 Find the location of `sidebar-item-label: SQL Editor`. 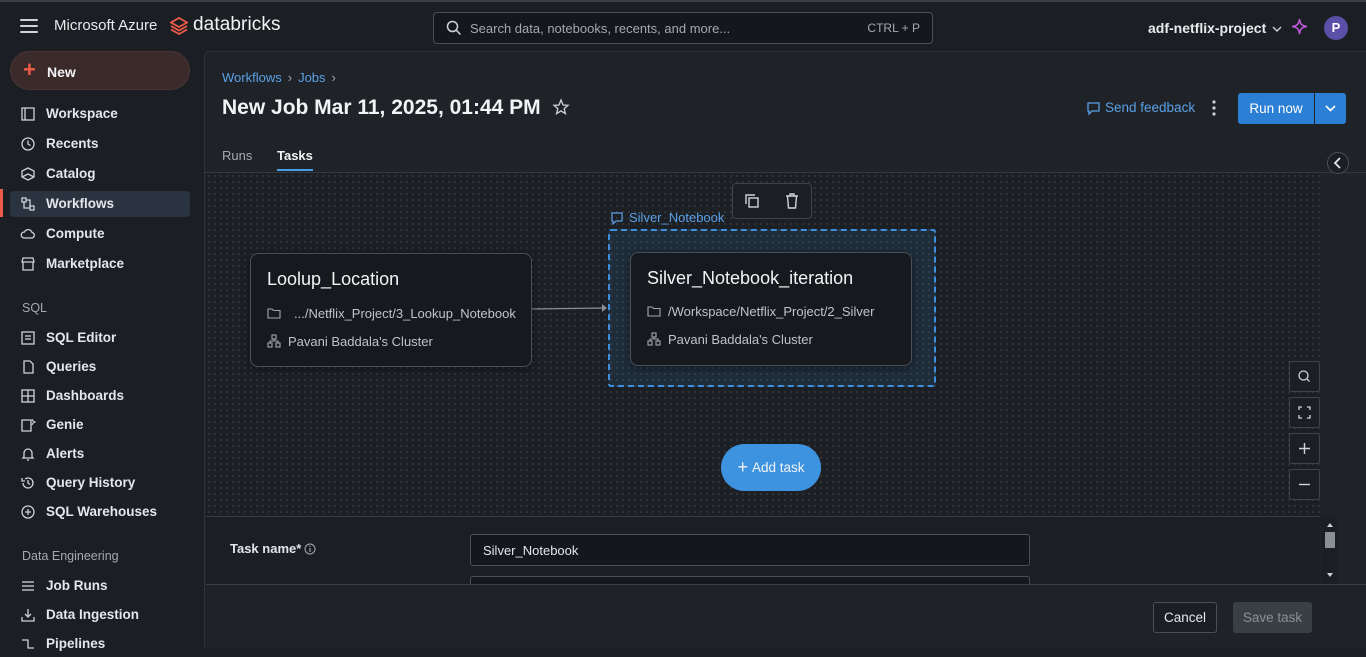

sidebar-item-label: SQL Editor is located at coordinates (81, 337).